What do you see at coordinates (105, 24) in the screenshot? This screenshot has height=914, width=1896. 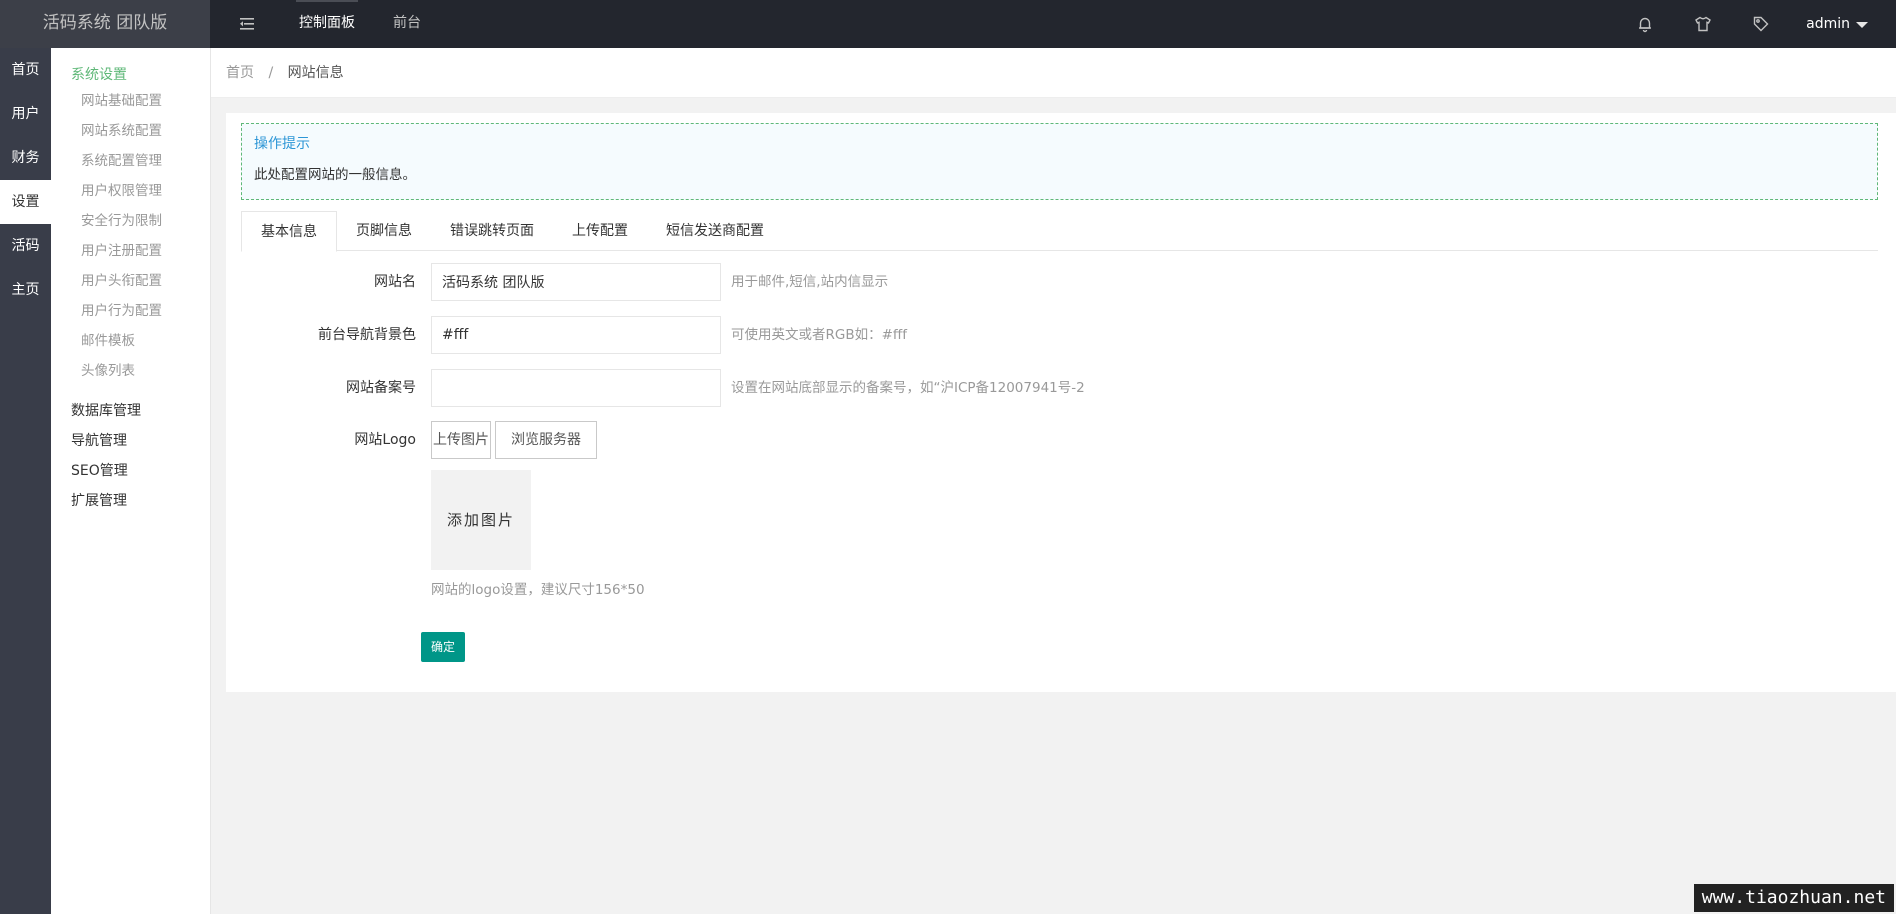 I see `app-logo: 活码系统 团队版` at bounding box center [105, 24].